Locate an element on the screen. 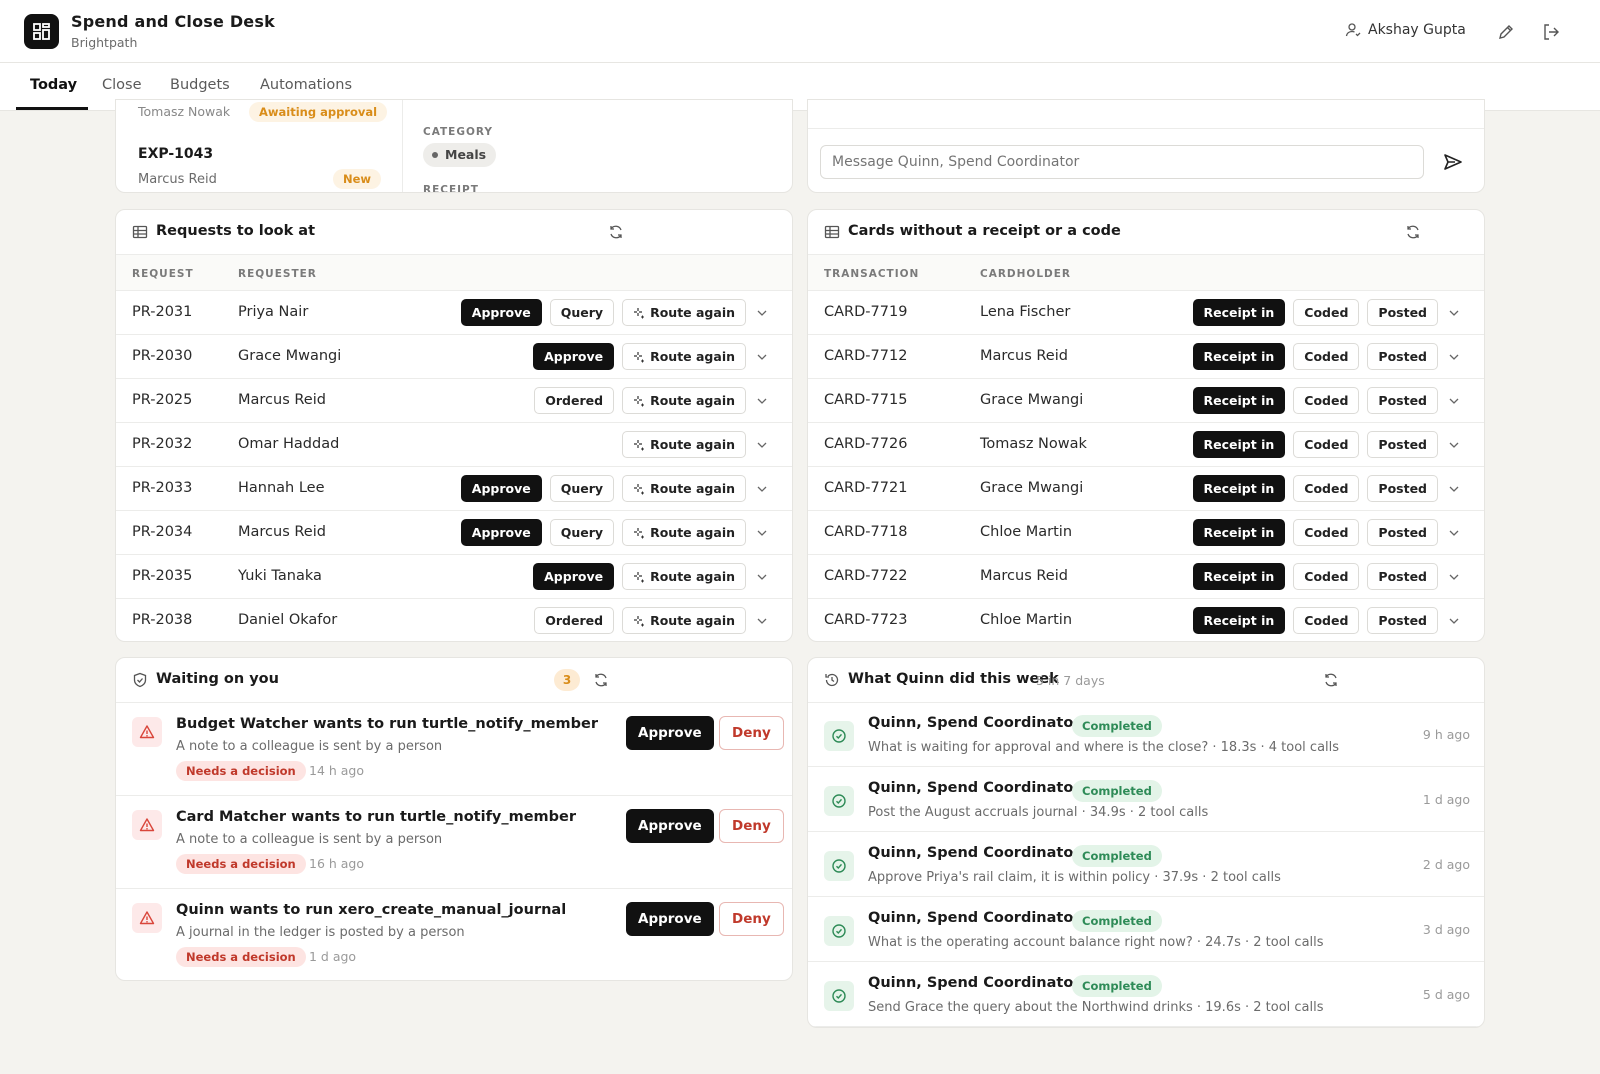 The width and height of the screenshot is (1600, 1074). row-id: CARD-7718 is located at coordinates (865, 532).